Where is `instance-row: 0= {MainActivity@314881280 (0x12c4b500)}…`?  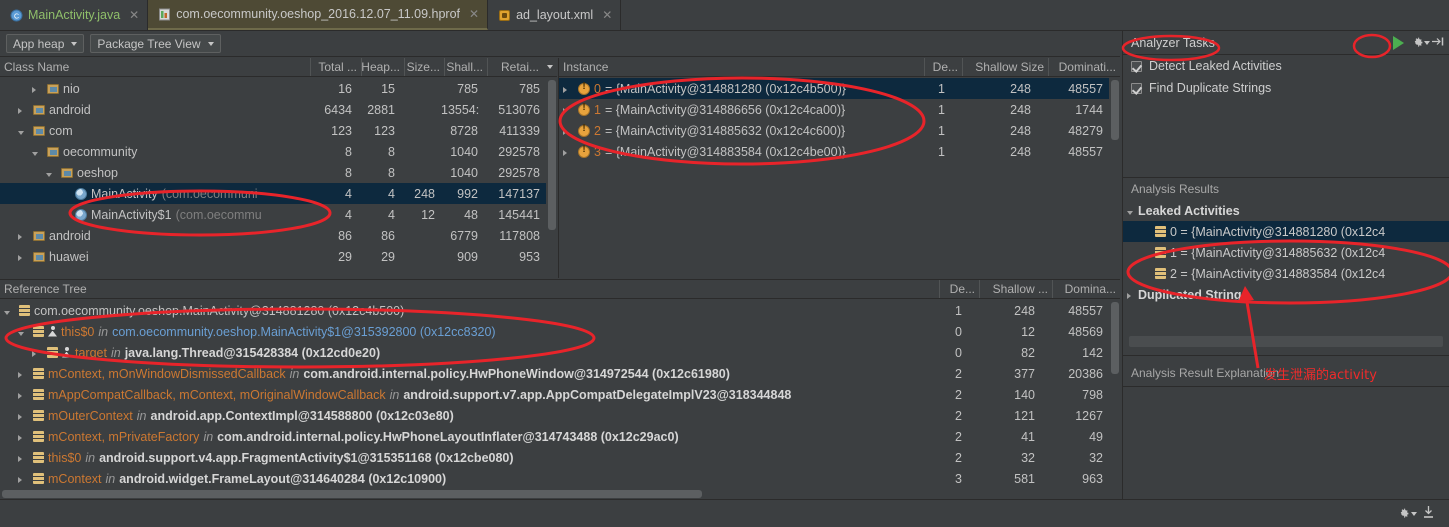 instance-row: 0= {MainActivity@314881280 (0x12c4b500)}… is located at coordinates (834, 88).